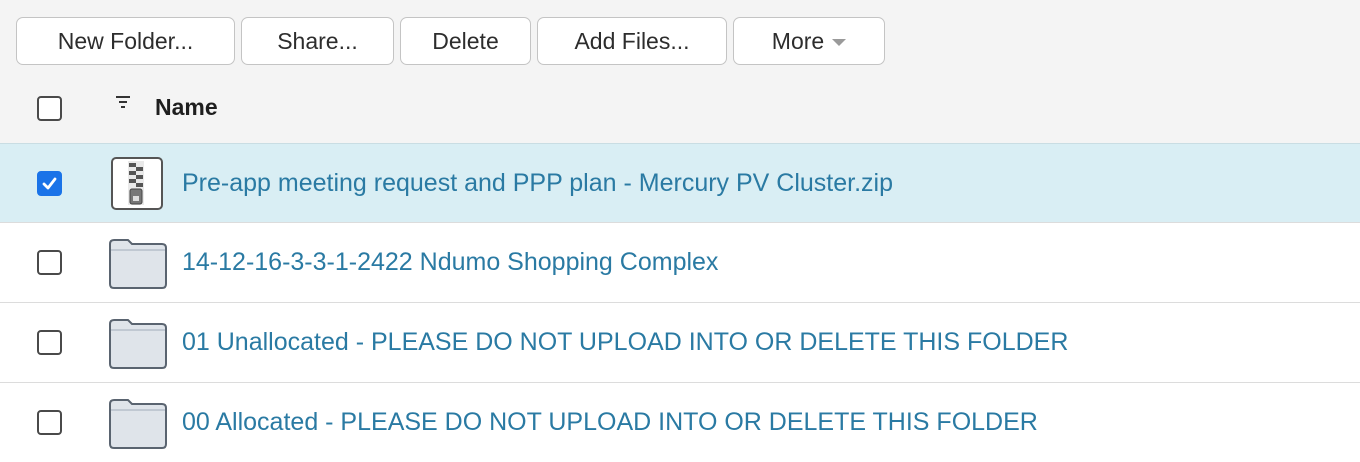  Describe the element at coordinates (49, 108) in the screenshot. I see `select-all-checkbox` at that location.